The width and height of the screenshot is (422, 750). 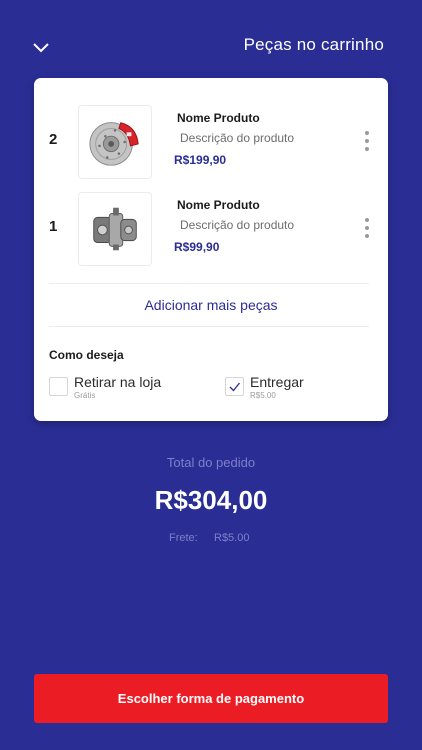 I want to click on delivery-heading: Como deseja, so click(x=86, y=355).